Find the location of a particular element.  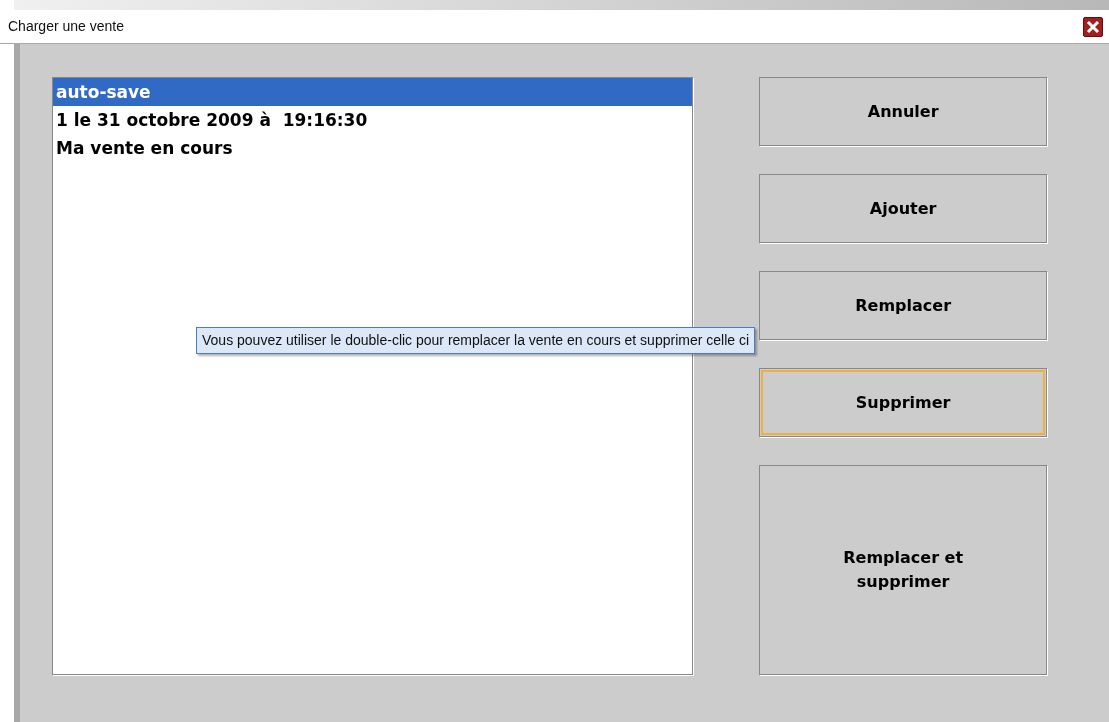

action-button: Remplacer et supprimer is located at coordinates (903, 570).